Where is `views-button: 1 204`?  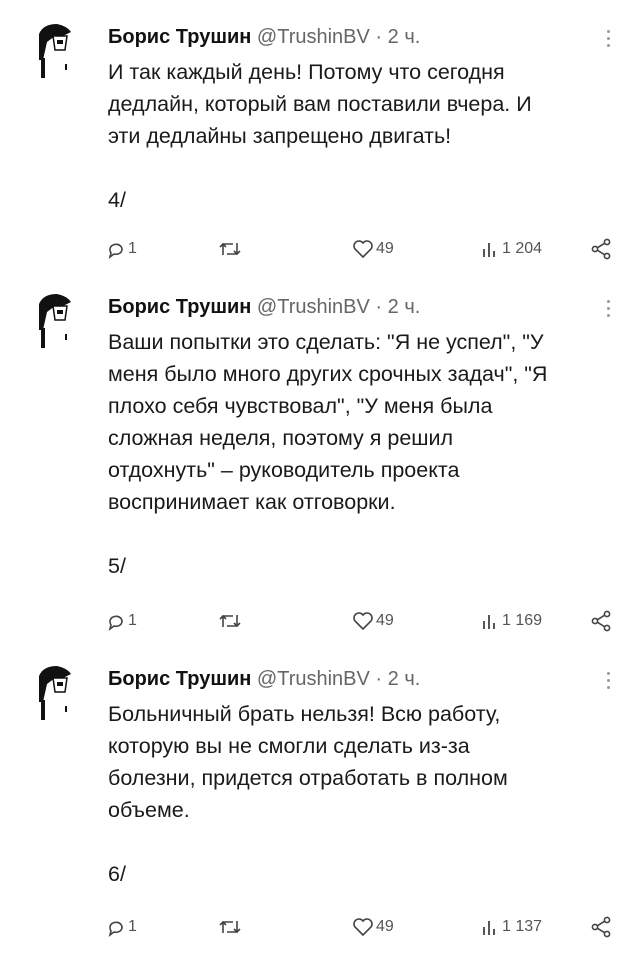
views-button: 1 204 is located at coordinates (511, 249).